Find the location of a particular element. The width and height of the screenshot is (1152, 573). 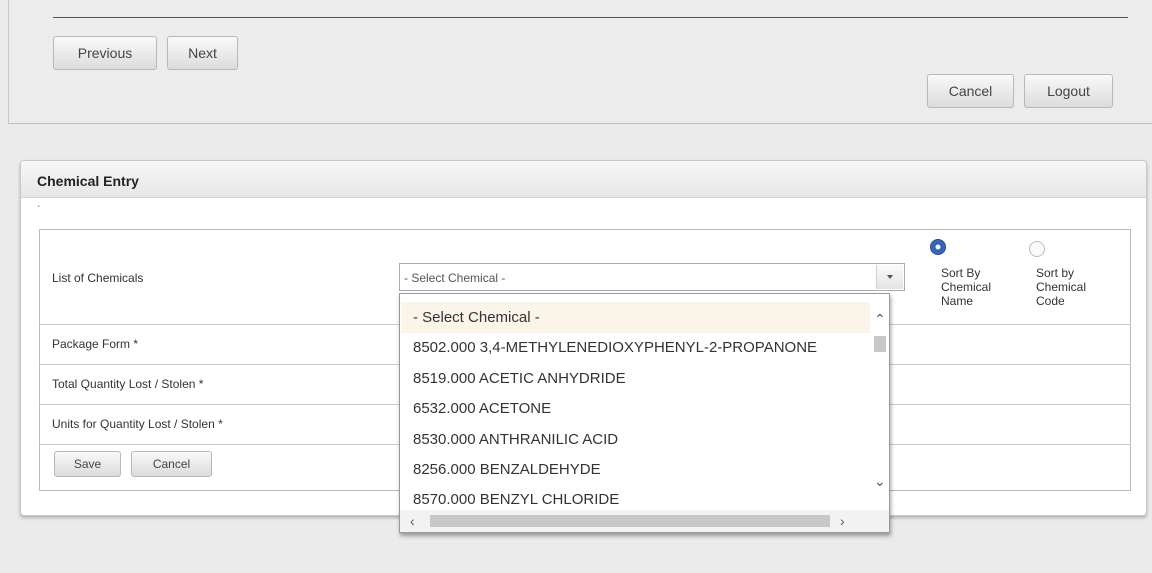

option-select-chemical: - Select Chemical - is located at coordinates (635, 317).